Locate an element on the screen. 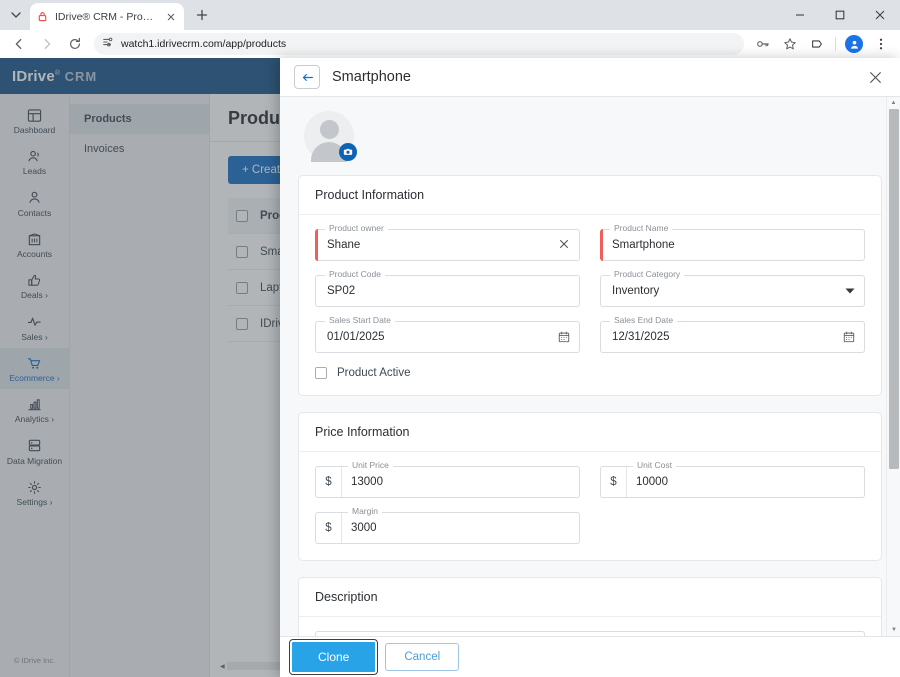 The width and height of the screenshot is (900, 677). browser-tab: IDrive® CRM - Products is located at coordinates (107, 16).